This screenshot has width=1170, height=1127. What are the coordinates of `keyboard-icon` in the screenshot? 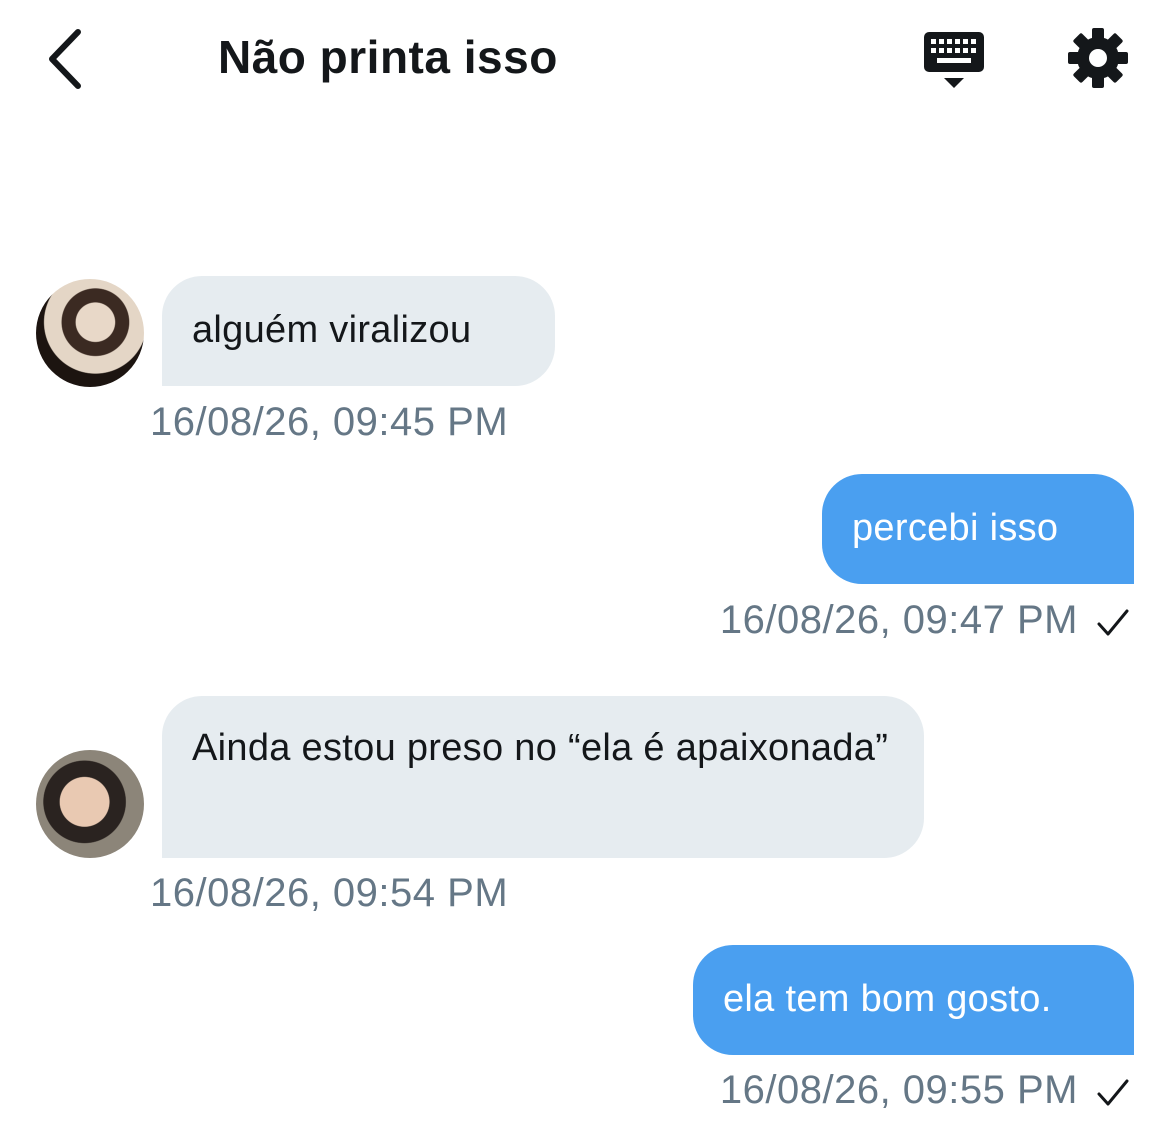 It's located at (954, 60).